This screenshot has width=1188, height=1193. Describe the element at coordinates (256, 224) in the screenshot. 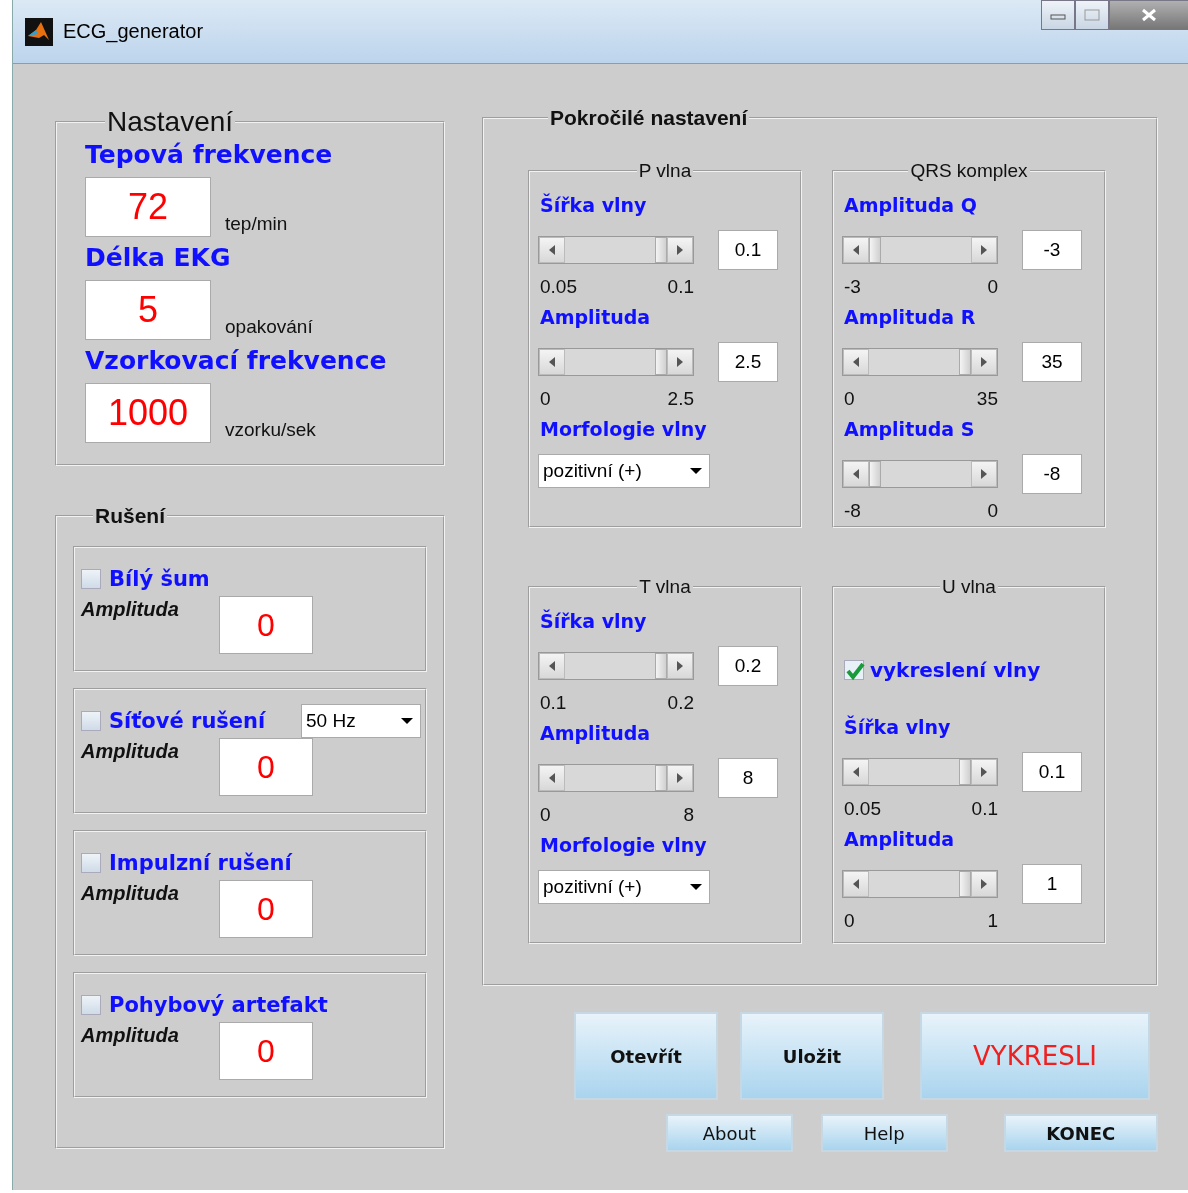

I see `unit-label: tep/min` at that location.